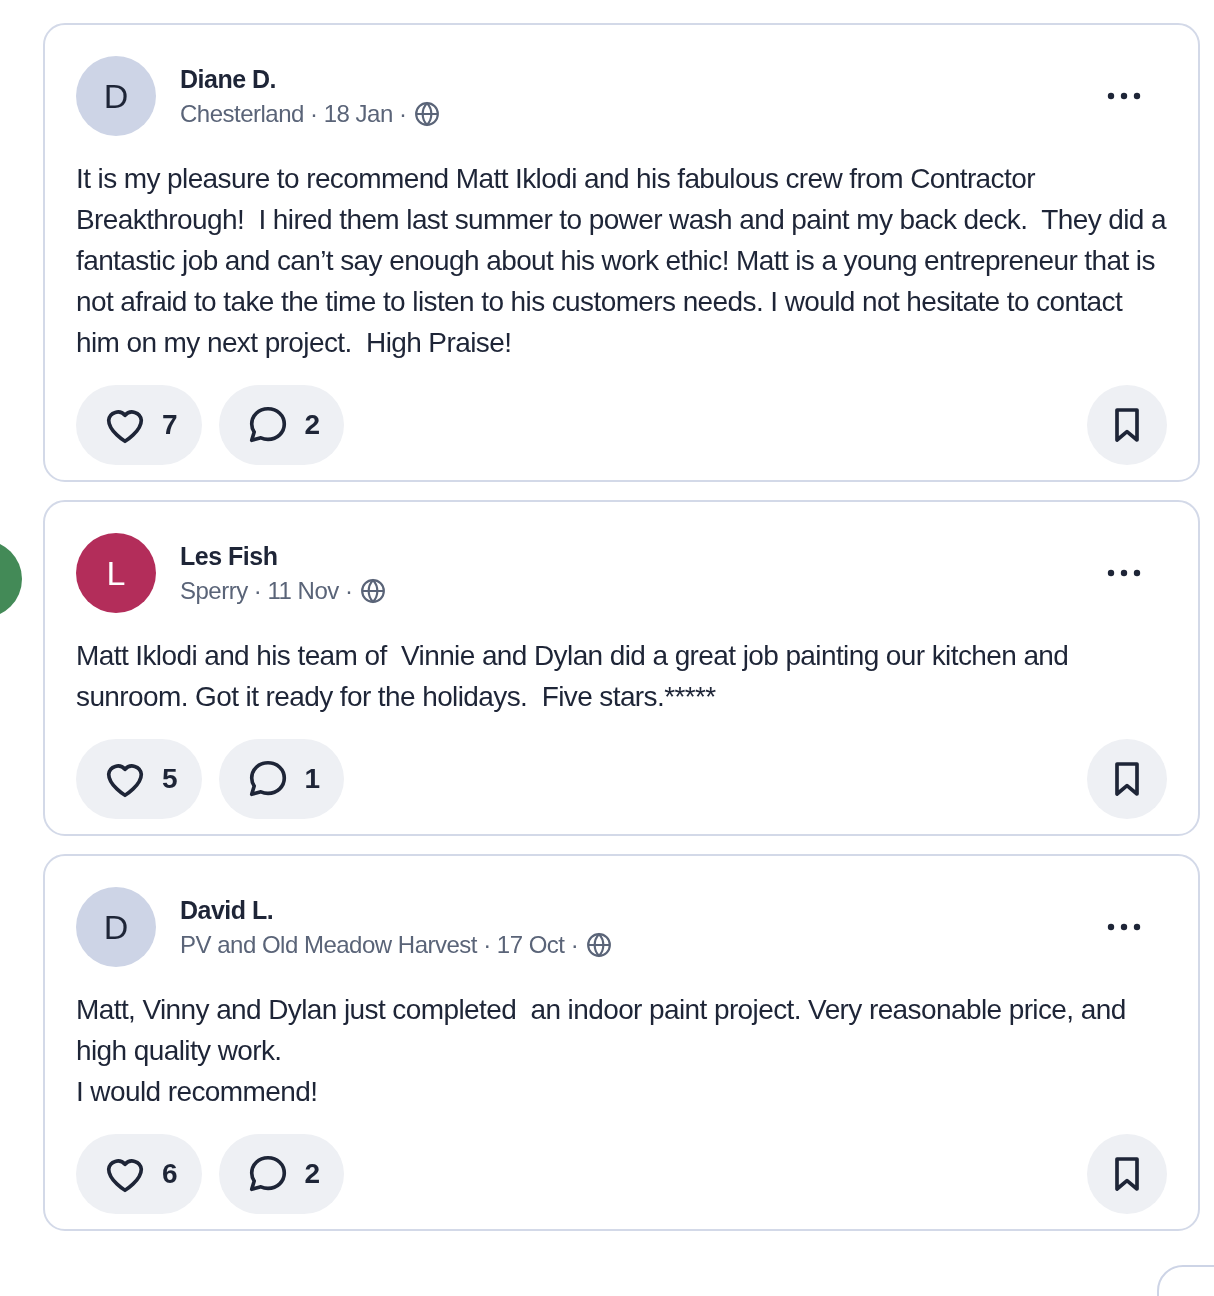 The height and width of the screenshot is (1296, 1214). Describe the element at coordinates (139, 1174) in the screenshot. I see `like-button: 6` at that location.